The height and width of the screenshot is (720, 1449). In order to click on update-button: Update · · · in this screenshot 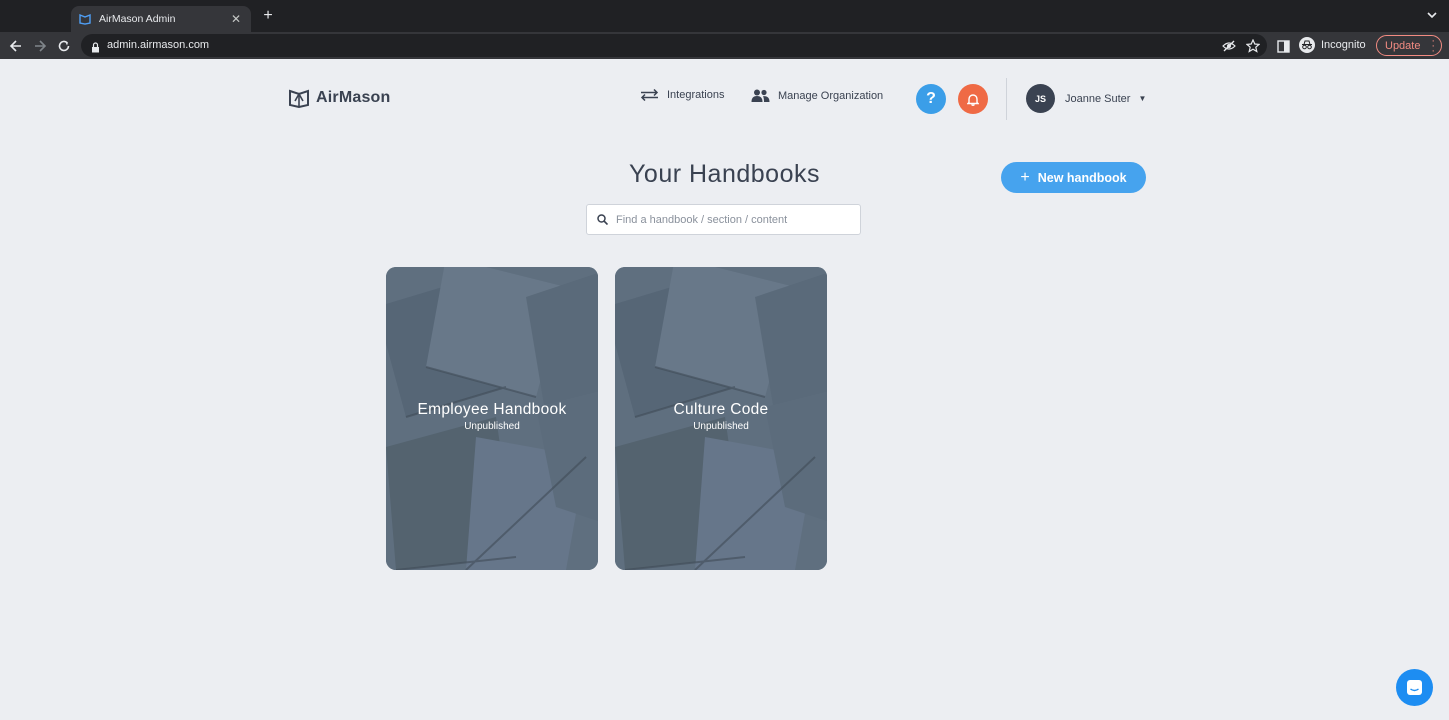, I will do `click(1409, 46)`.